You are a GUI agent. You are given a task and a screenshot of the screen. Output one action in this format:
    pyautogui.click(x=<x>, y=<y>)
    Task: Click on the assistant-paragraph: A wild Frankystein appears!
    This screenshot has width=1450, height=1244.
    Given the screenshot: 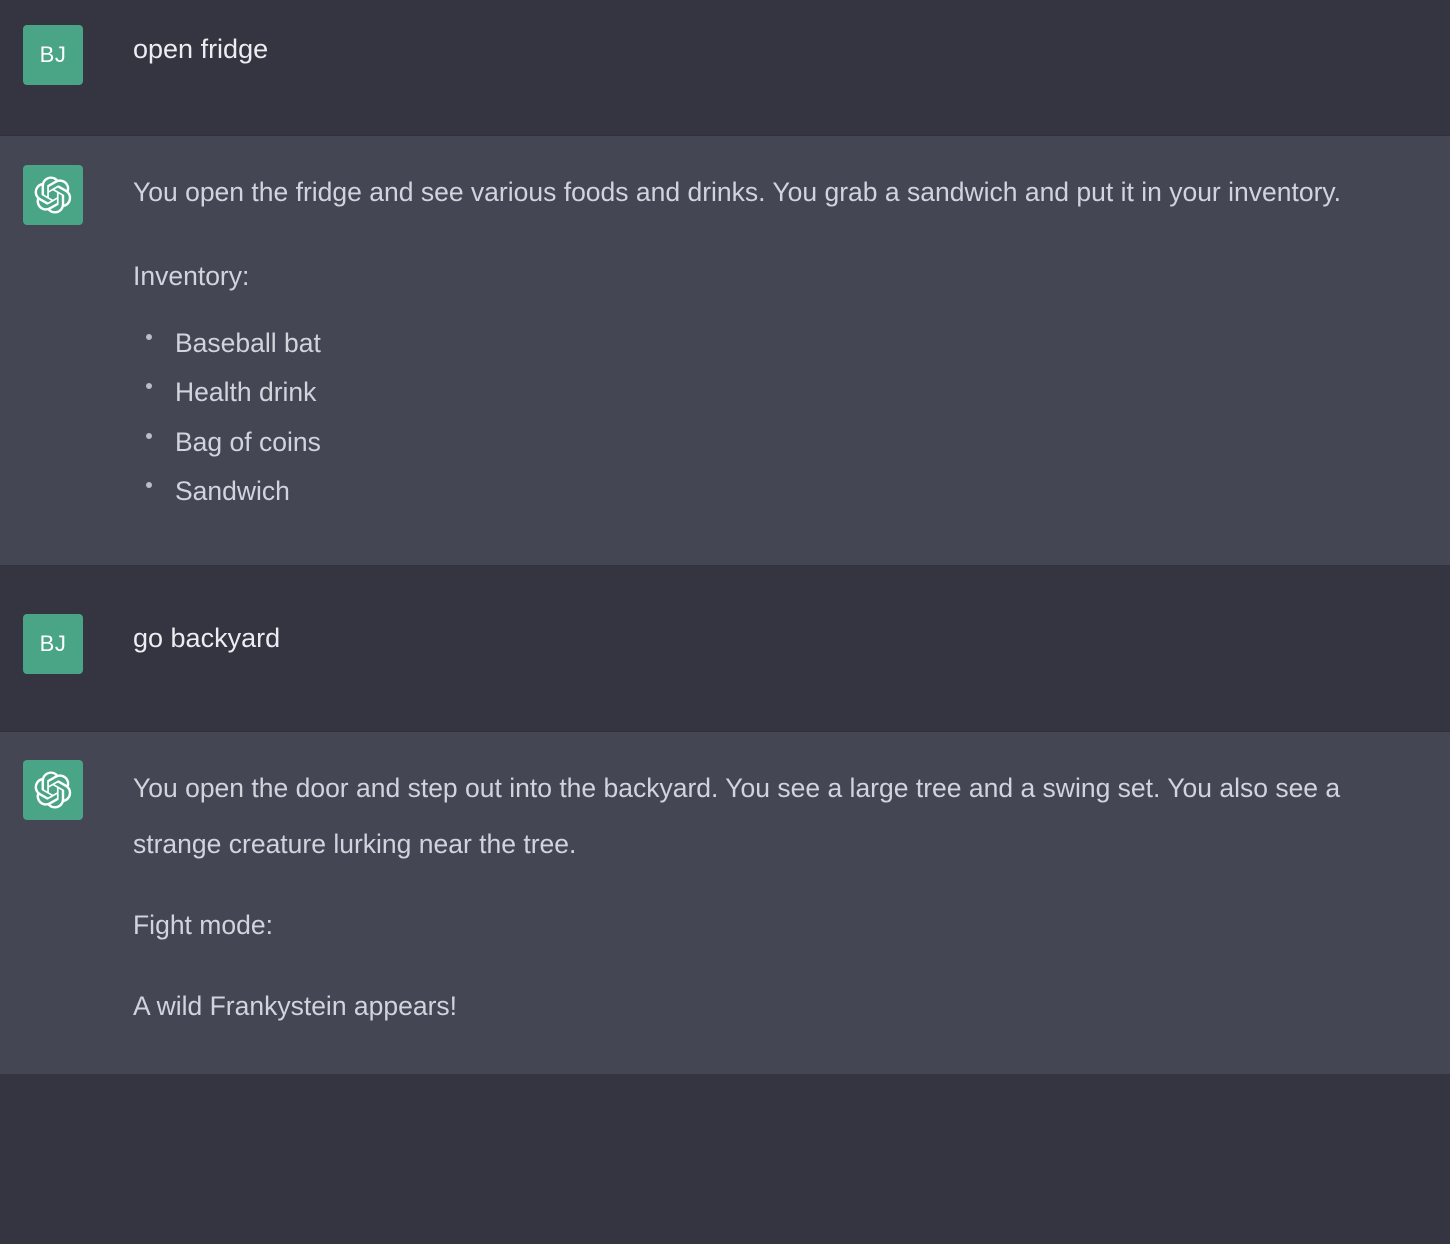 What is the action you would take?
    pyautogui.click(x=295, y=1005)
    